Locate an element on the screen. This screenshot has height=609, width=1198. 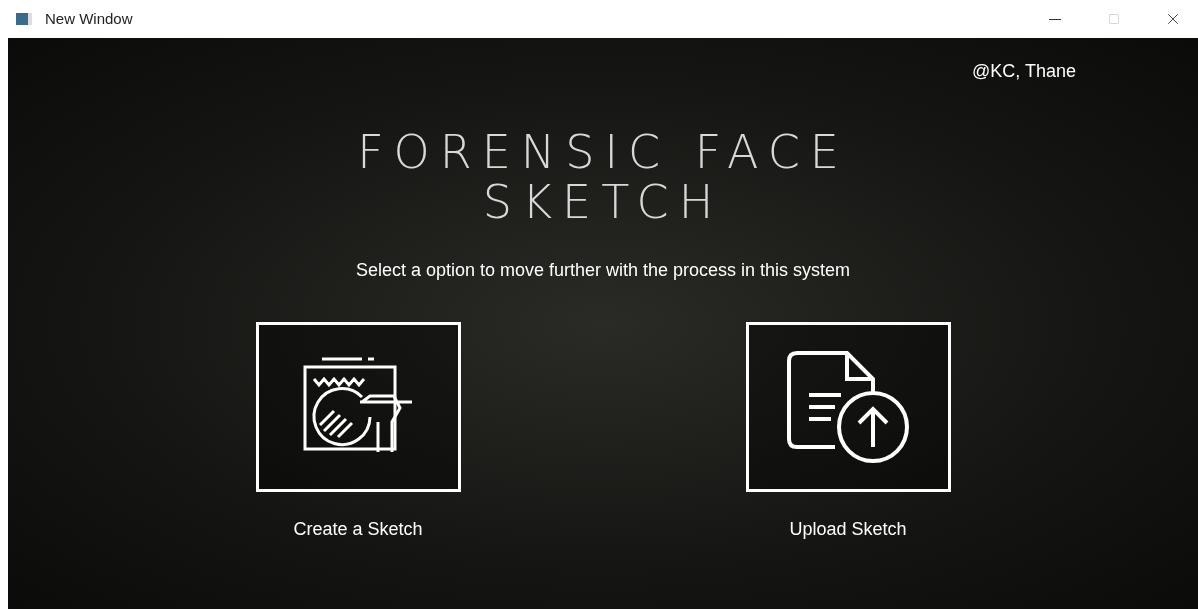
minimize-icon is located at coordinates (1055, 19).